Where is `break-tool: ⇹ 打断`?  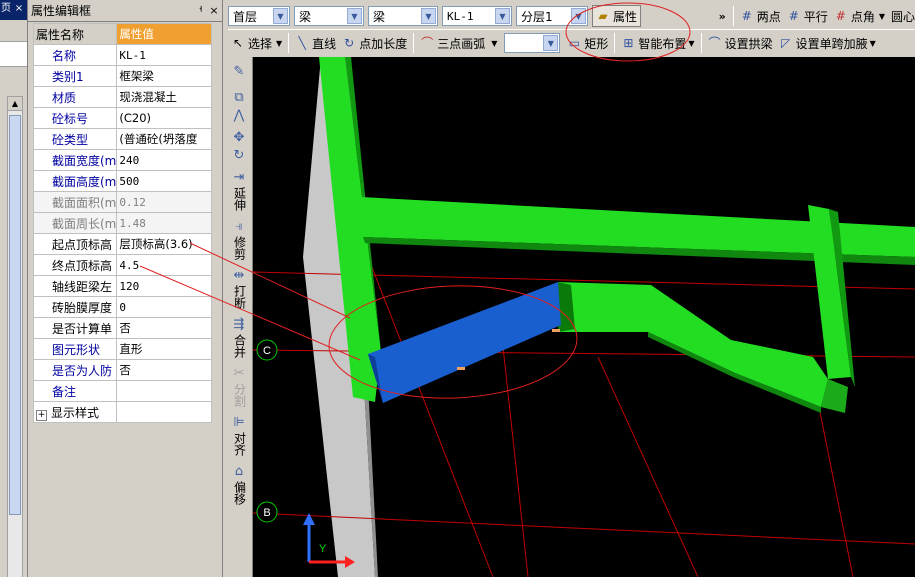
break-tool: ⇹ 打断 is located at coordinates (239, 289).